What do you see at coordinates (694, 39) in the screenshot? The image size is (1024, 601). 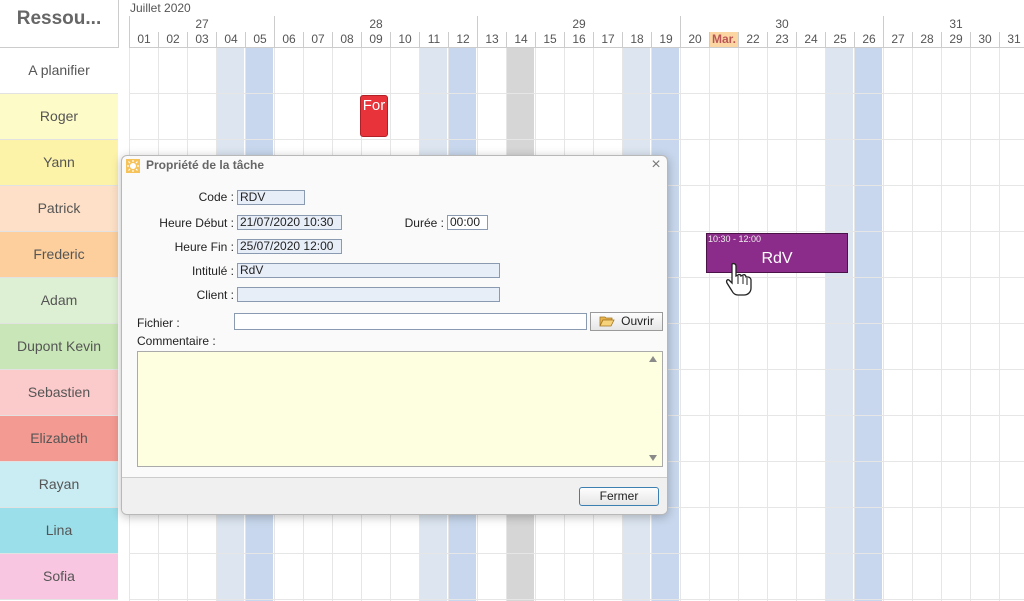 I see `day-header-cell: 20` at bounding box center [694, 39].